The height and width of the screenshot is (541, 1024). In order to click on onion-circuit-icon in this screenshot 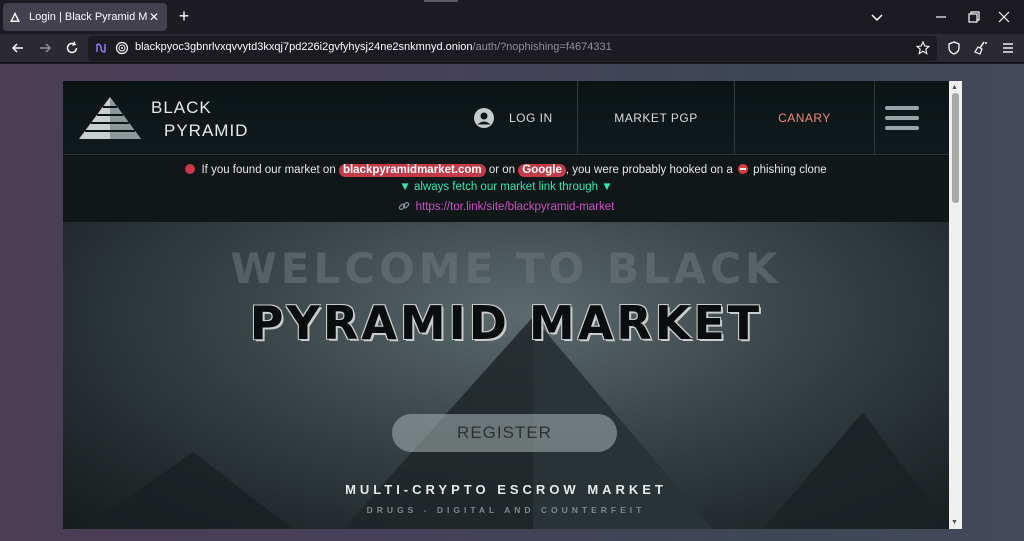, I will do `click(101, 48)`.